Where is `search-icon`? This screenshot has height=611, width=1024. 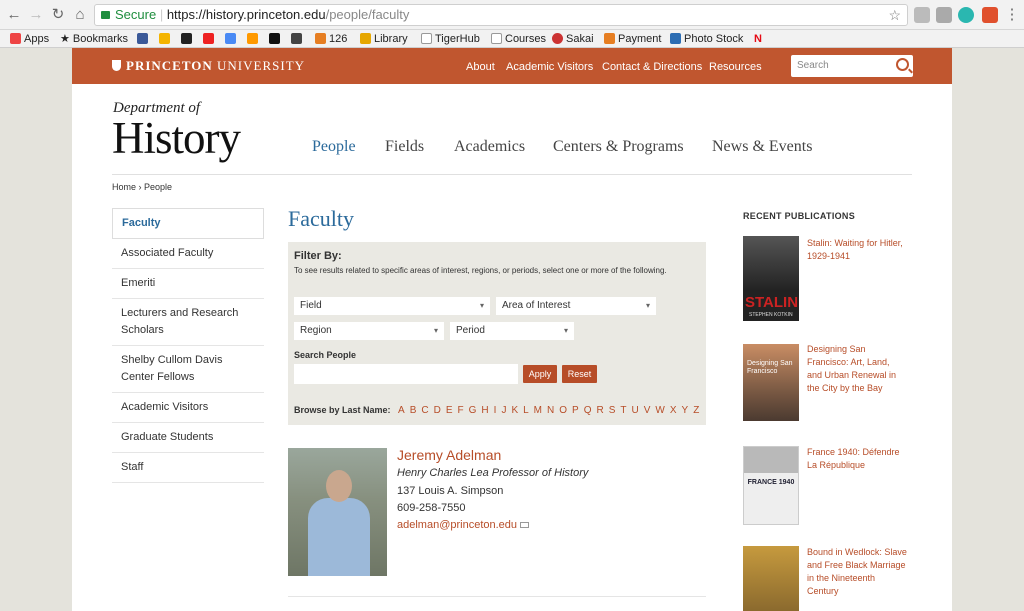 search-icon is located at coordinates (902, 64).